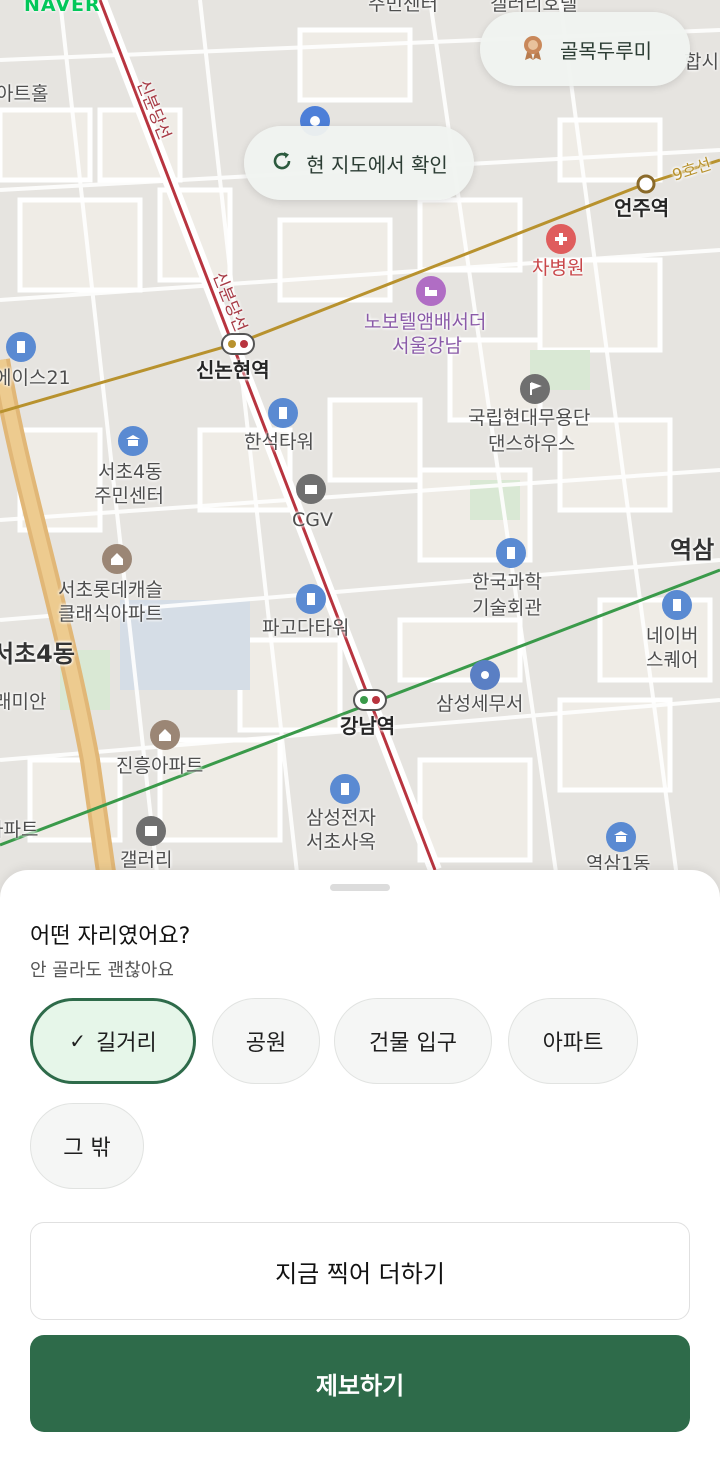 This screenshot has height=1461, width=720. I want to click on option-label: 그 밖, so click(87, 1148).